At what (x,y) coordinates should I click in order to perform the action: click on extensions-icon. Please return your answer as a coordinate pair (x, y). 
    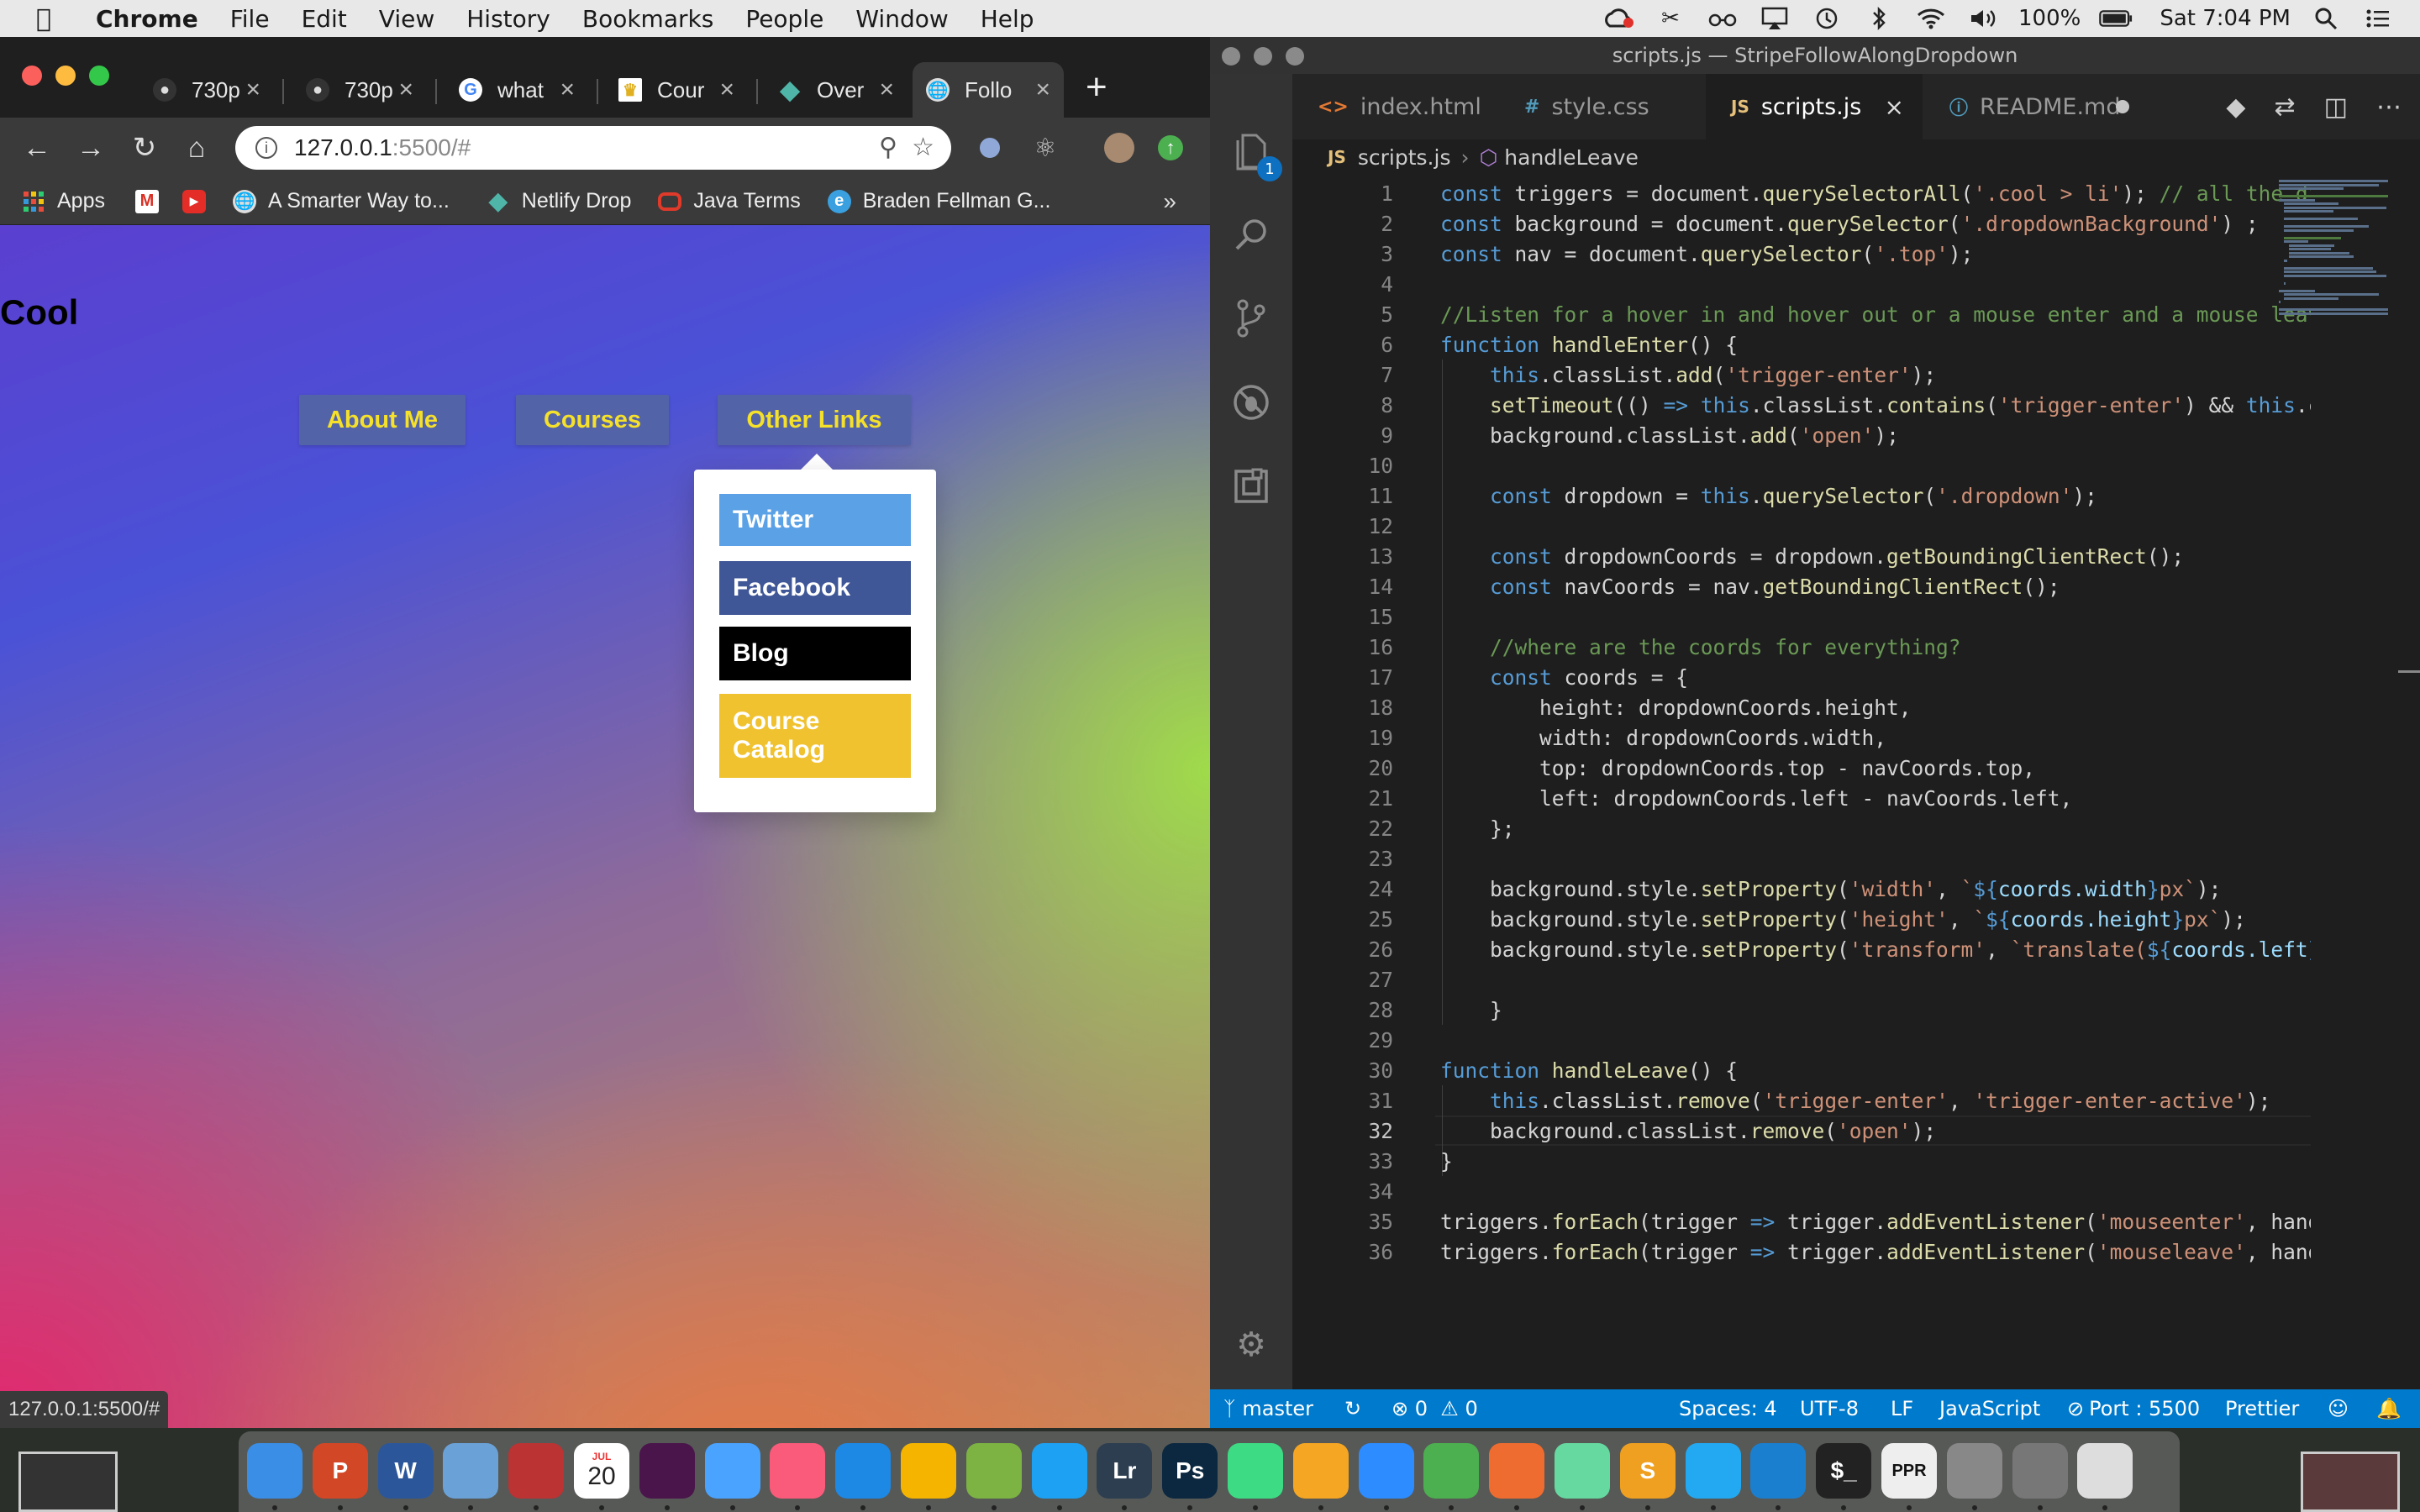
    Looking at the image, I should click on (1251, 486).